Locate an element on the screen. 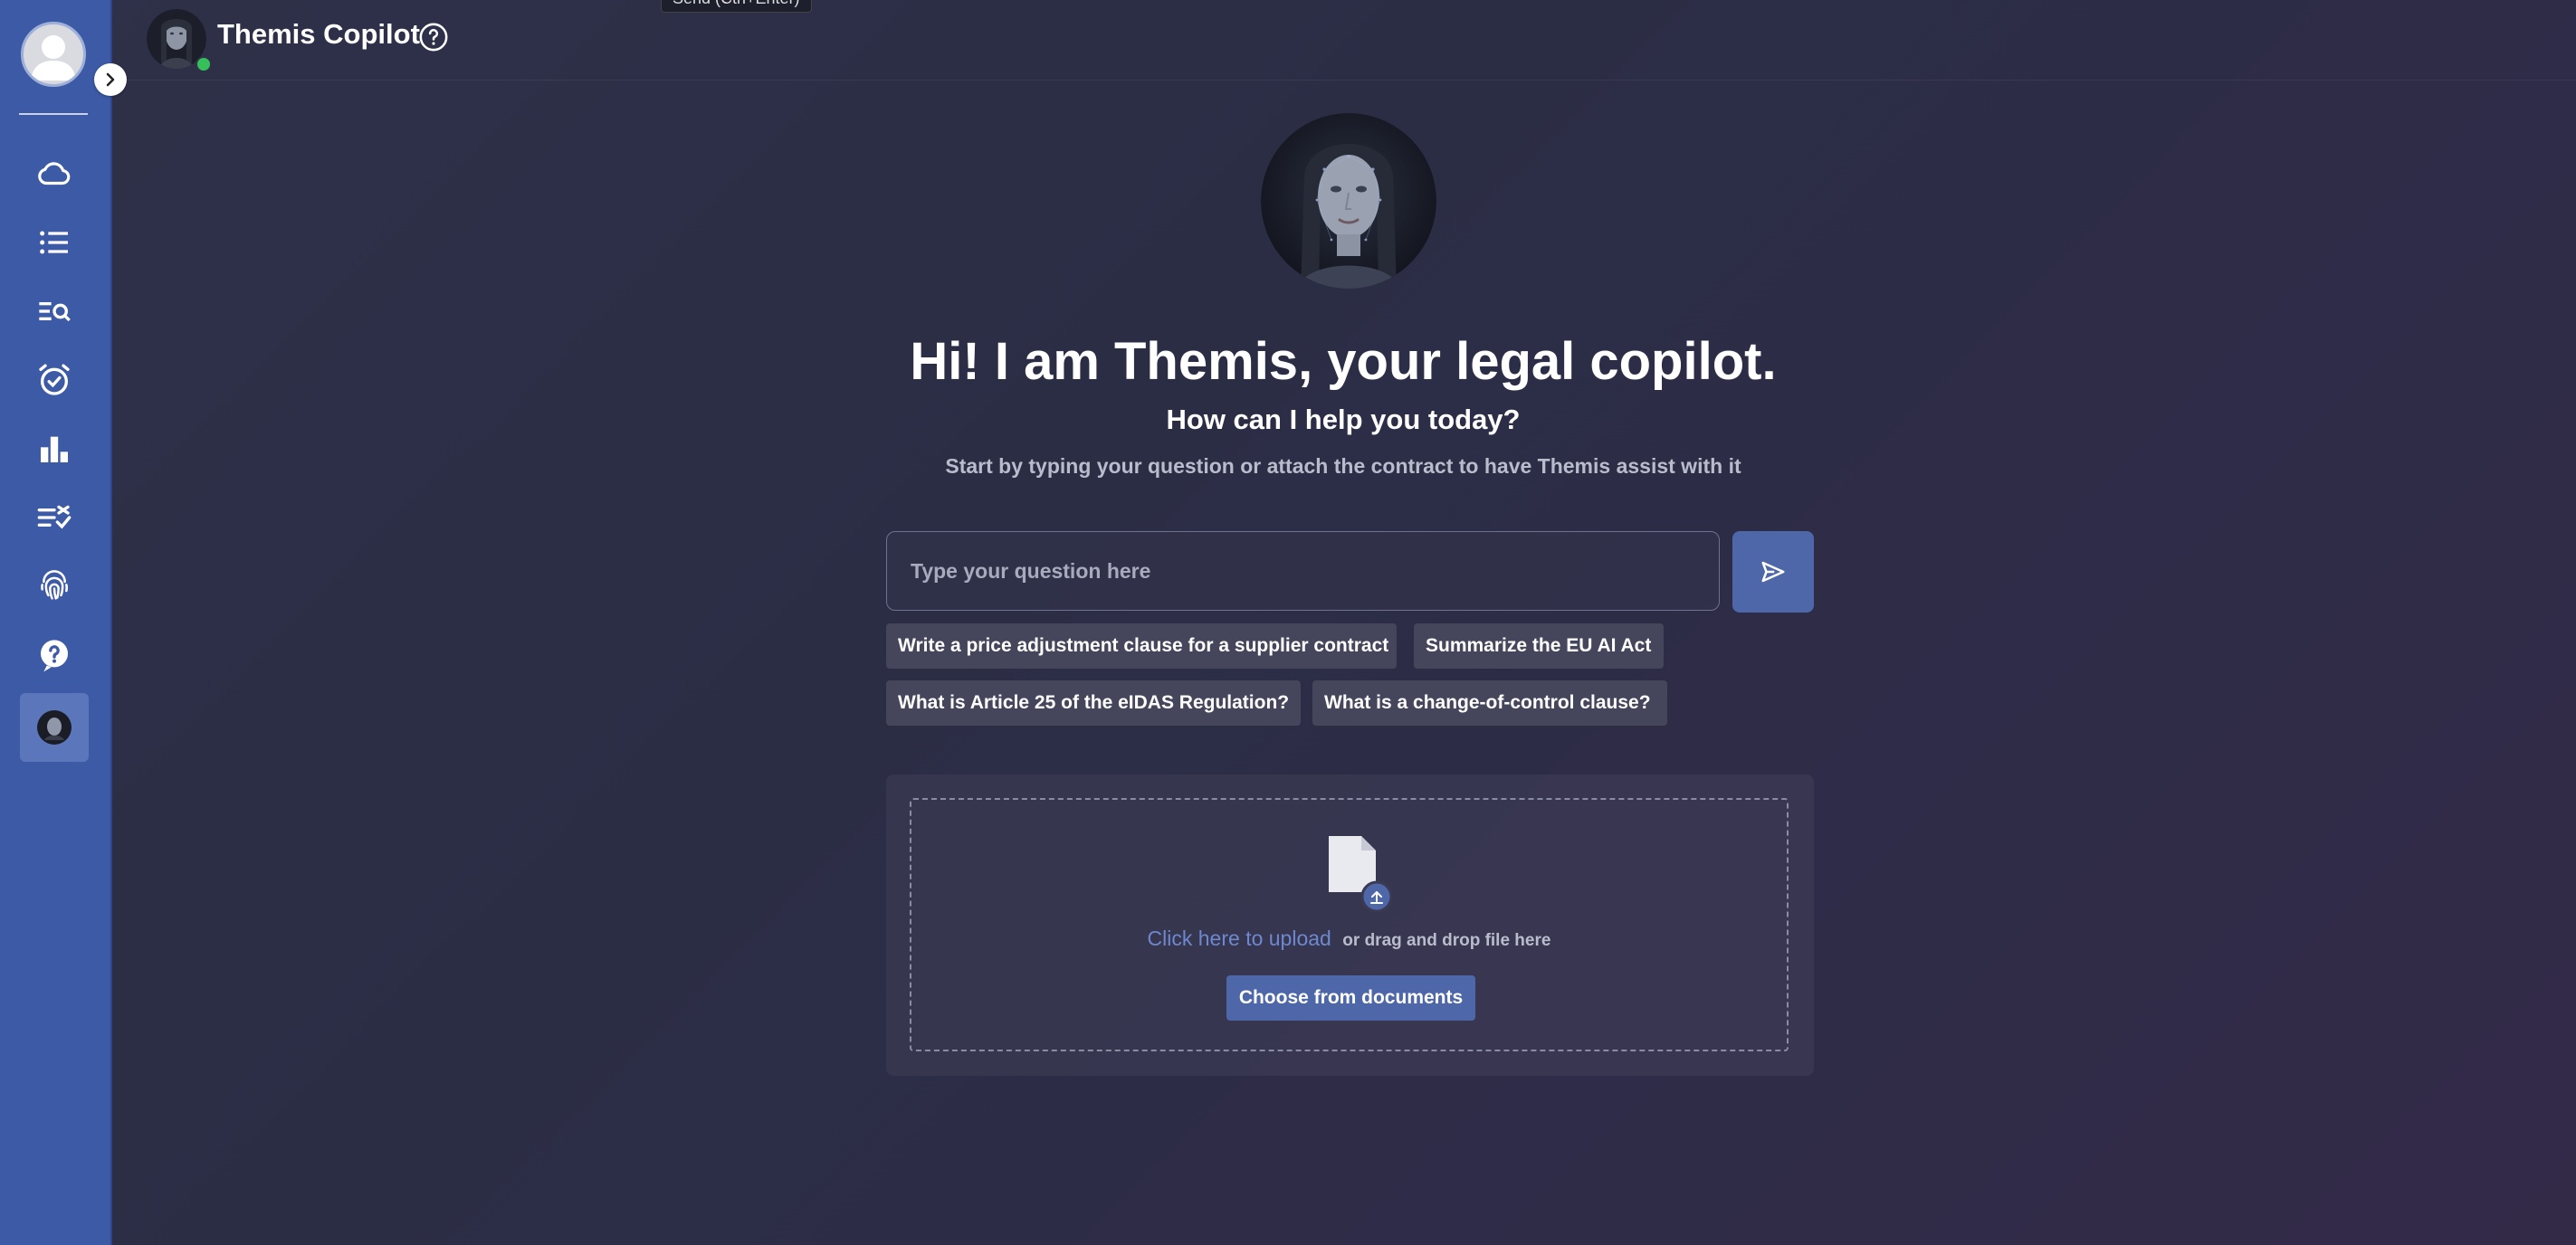 The image size is (2576, 1245). copilot-portrait-icon is located at coordinates (1348, 201).